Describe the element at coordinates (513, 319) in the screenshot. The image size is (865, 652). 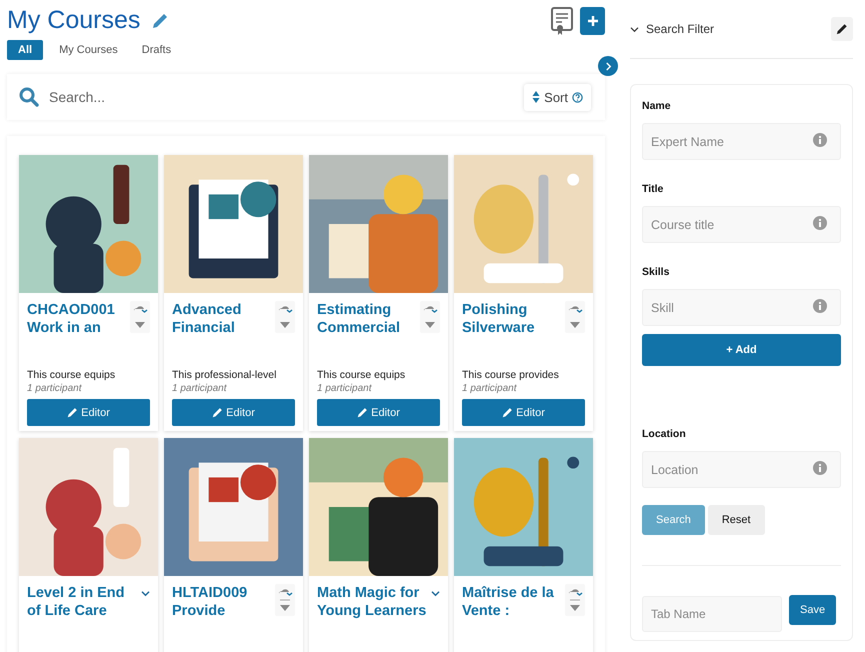
I see `course-title: Polishing Silverware` at that location.